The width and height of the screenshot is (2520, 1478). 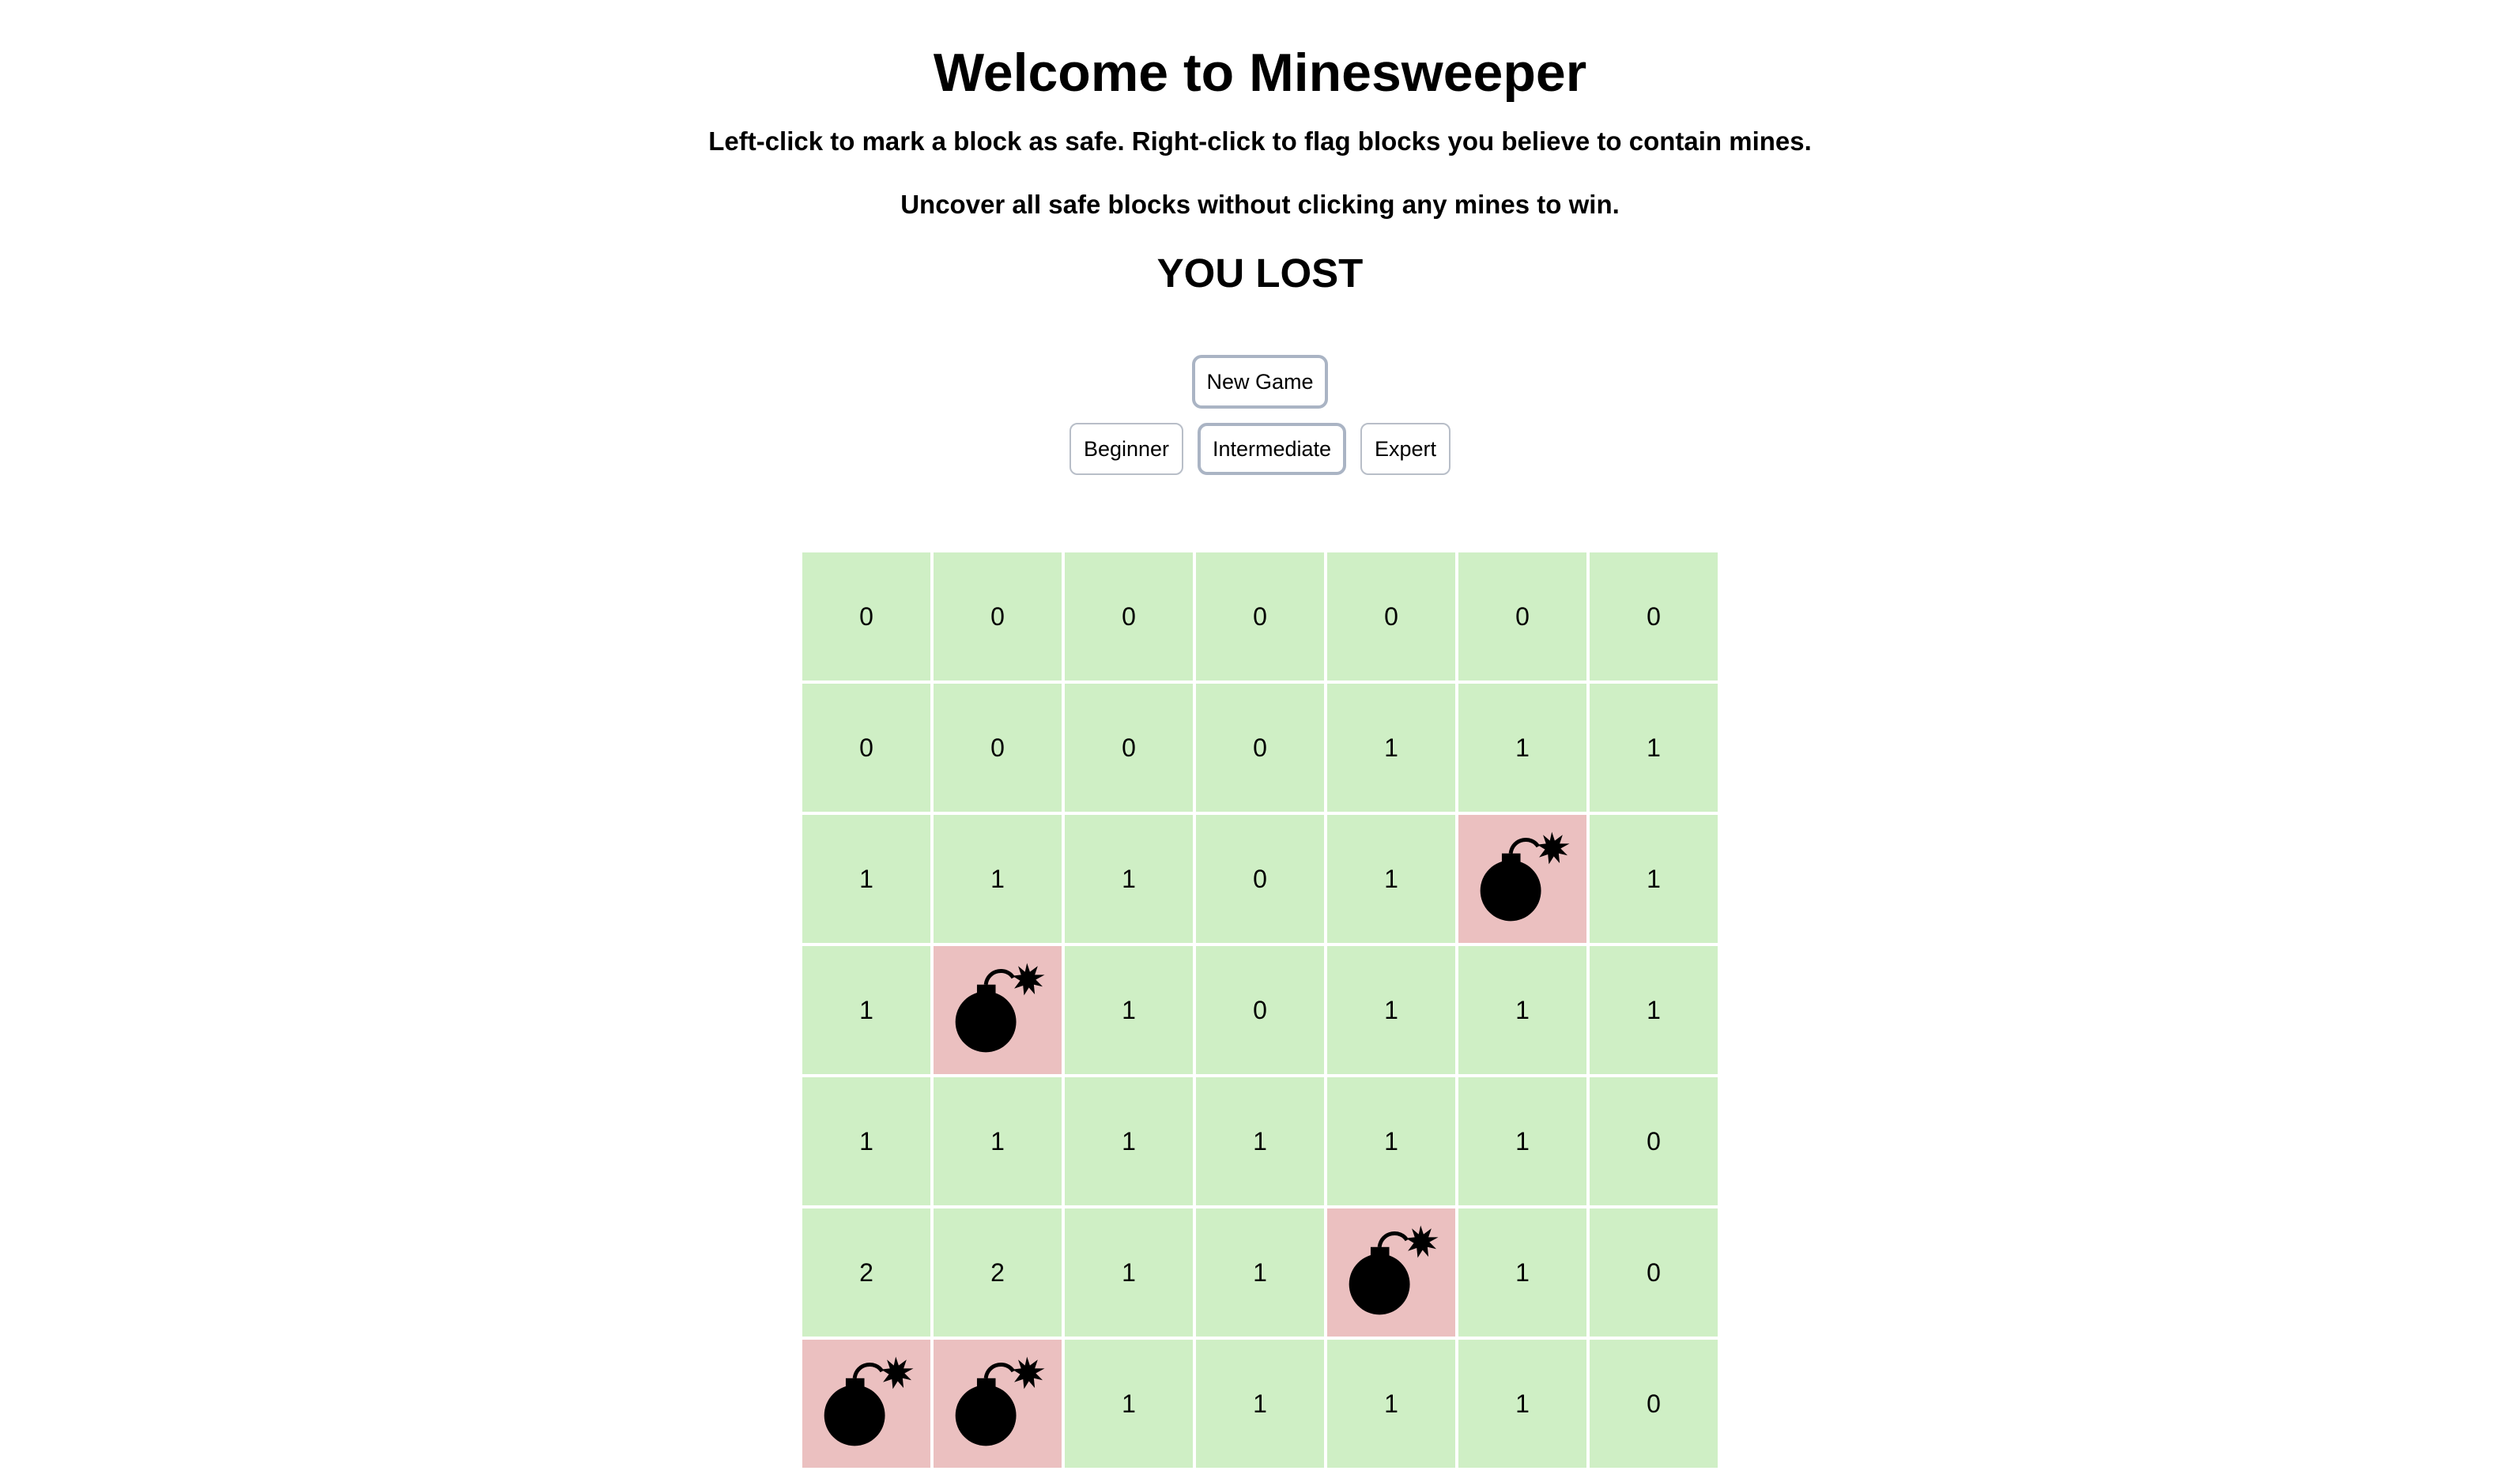 I want to click on beginner-button: Beginner, so click(x=1126, y=449).